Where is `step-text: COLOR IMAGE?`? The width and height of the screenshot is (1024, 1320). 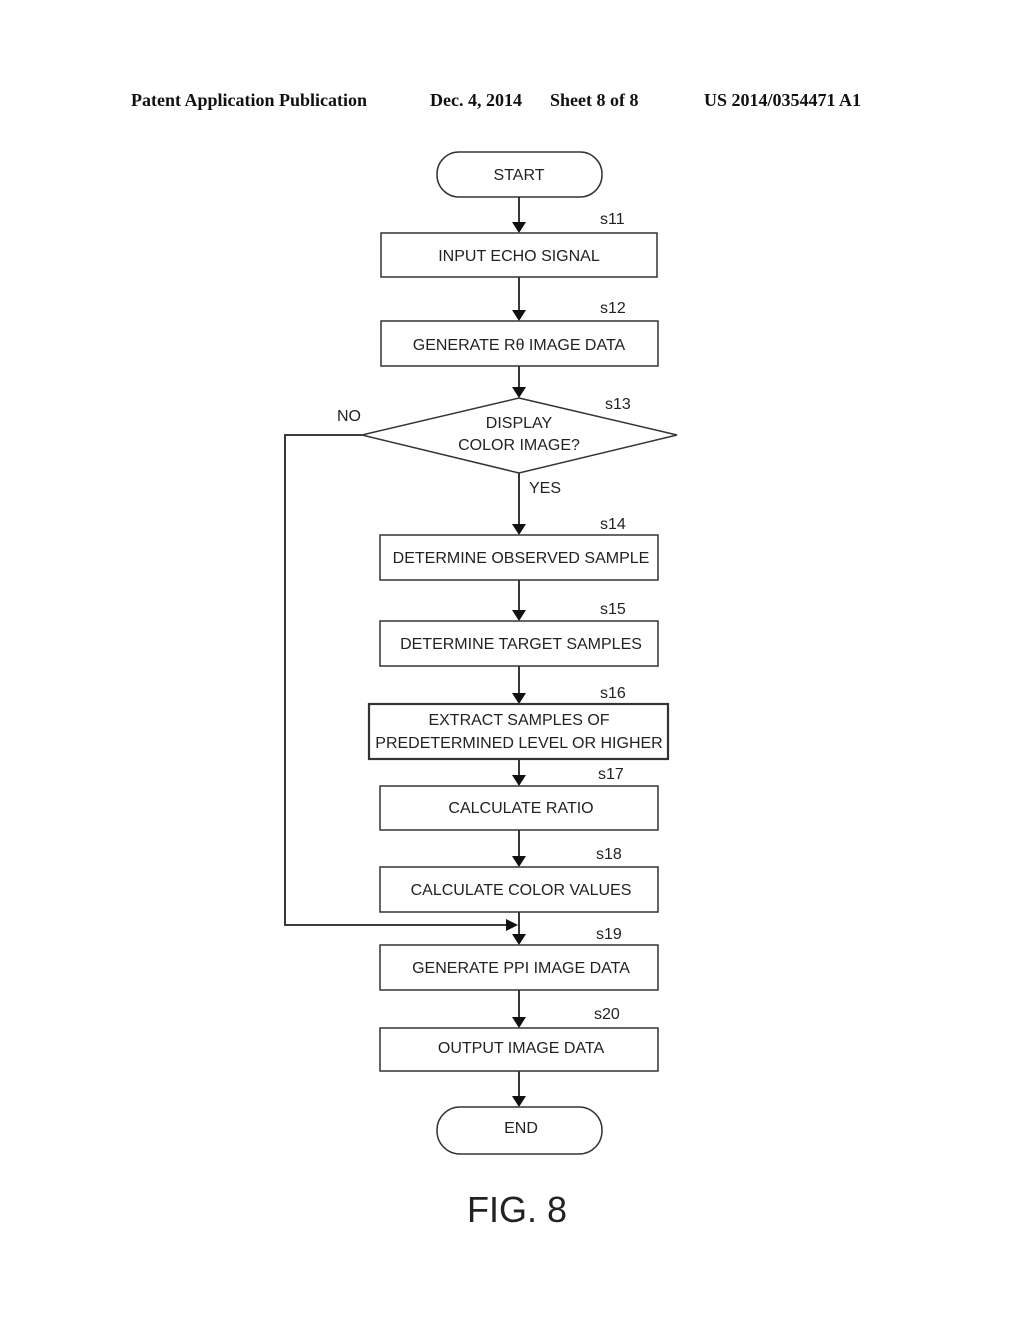
step-text: COLOR IMAGE? is located at coordinates (519, 445).